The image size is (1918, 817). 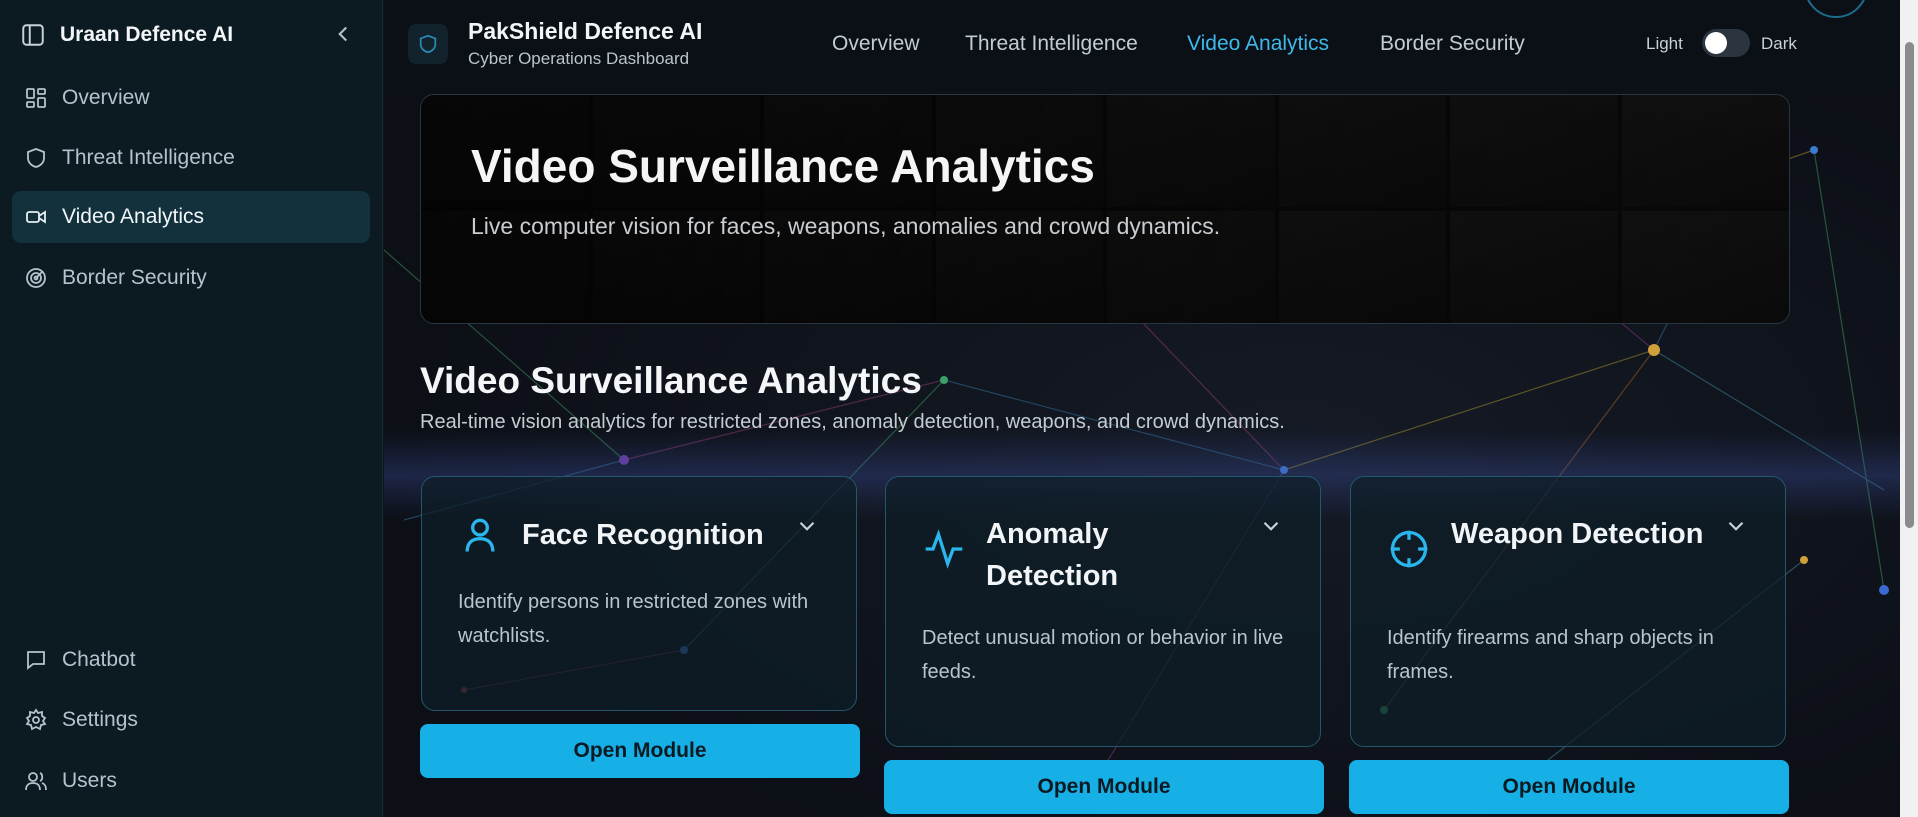 I want to click on brand-title: PakShield Defence AI, so click(x=585, y=31).